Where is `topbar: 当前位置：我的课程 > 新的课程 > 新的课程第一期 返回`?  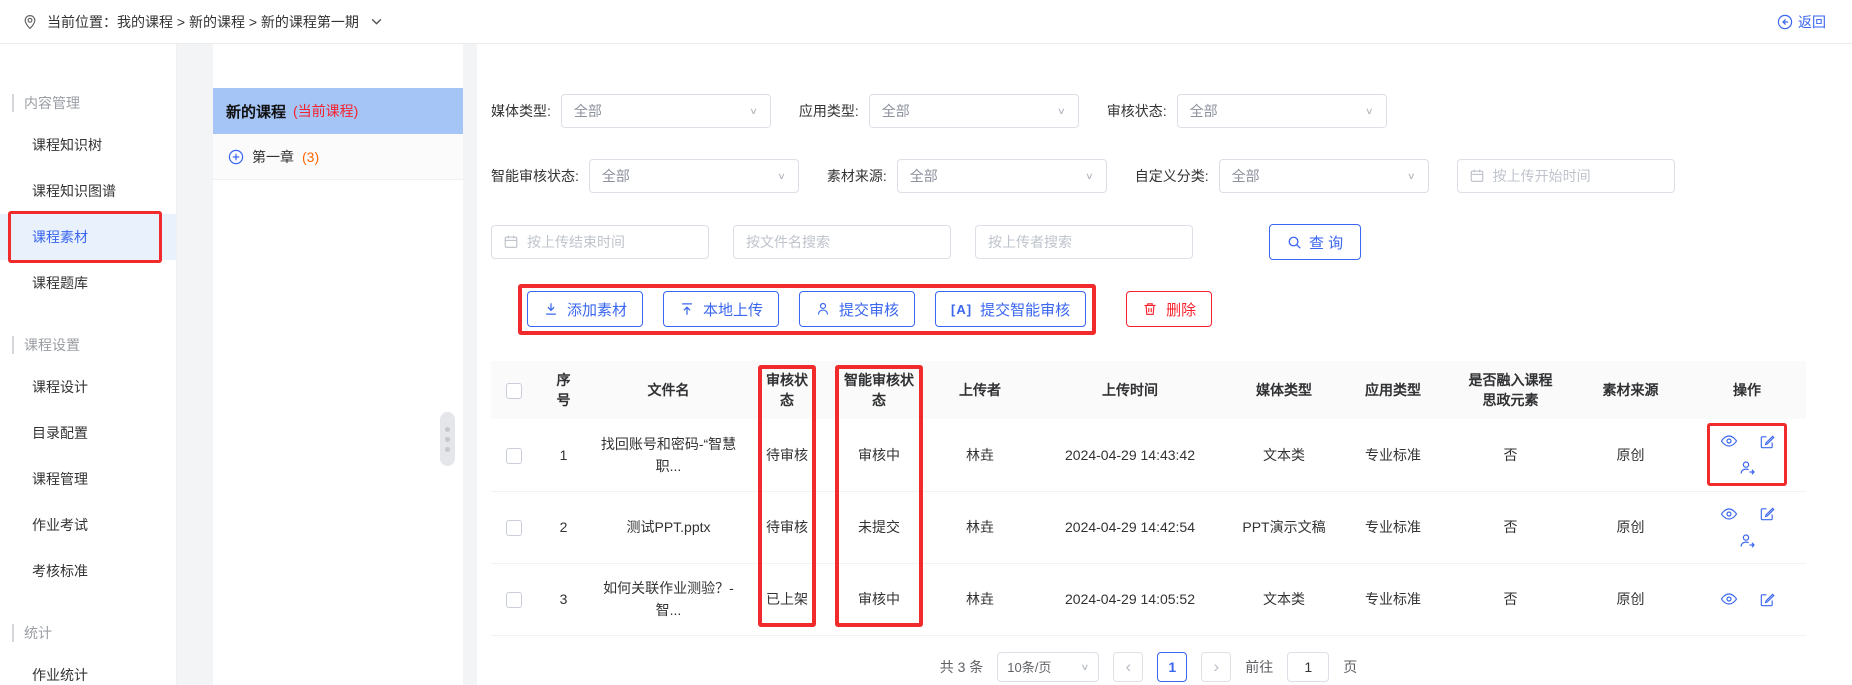
topbar: 当前位置：我的课程 > 新的课程 > 新的课程第一期 返回 is located at coordinates (926, 22).